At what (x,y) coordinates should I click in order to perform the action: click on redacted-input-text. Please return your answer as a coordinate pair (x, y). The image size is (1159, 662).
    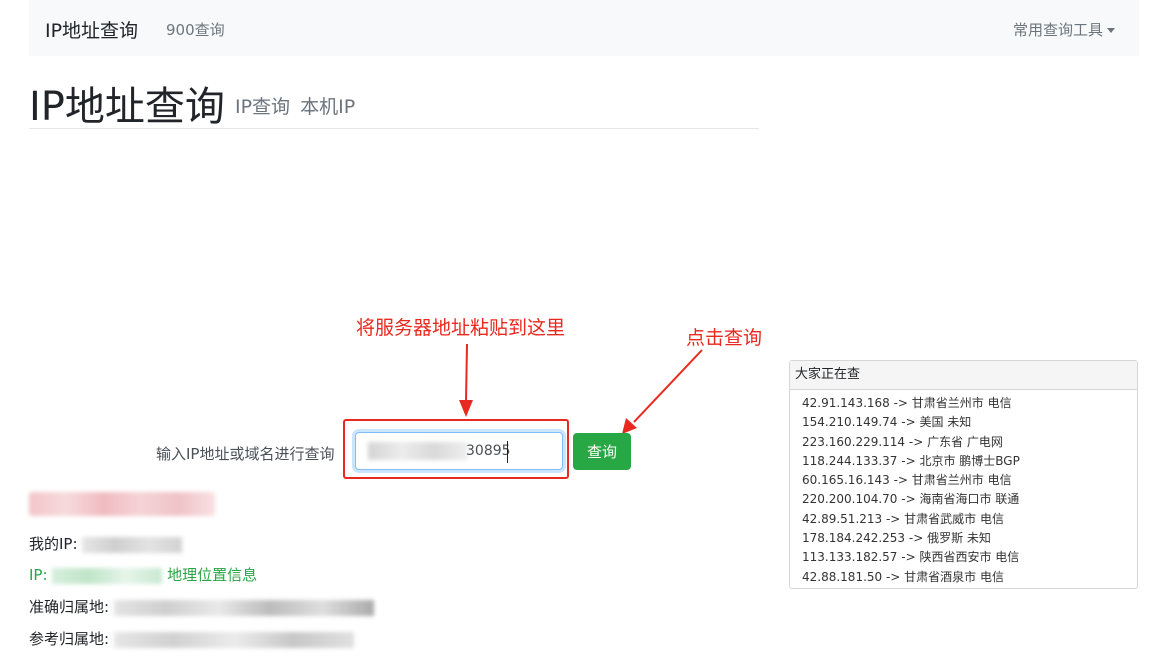
    Looking at the image, I should click on (418, 451).